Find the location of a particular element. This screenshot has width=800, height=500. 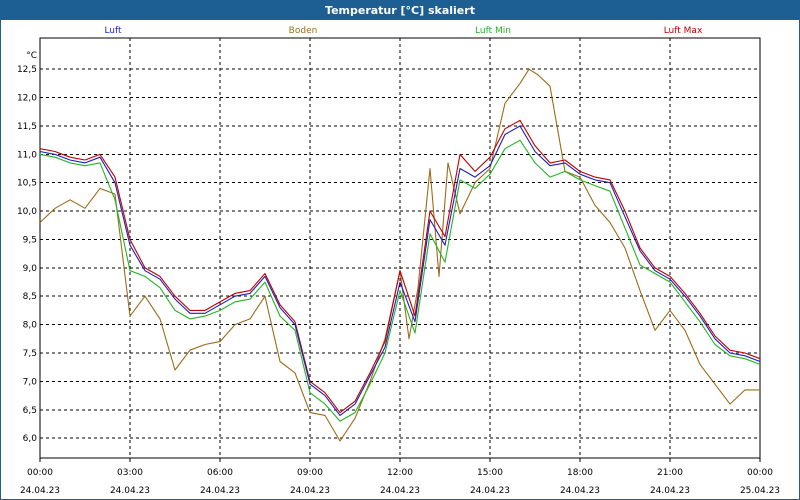

x-tick-time: 21:00 is located at coordinates (670, 473).